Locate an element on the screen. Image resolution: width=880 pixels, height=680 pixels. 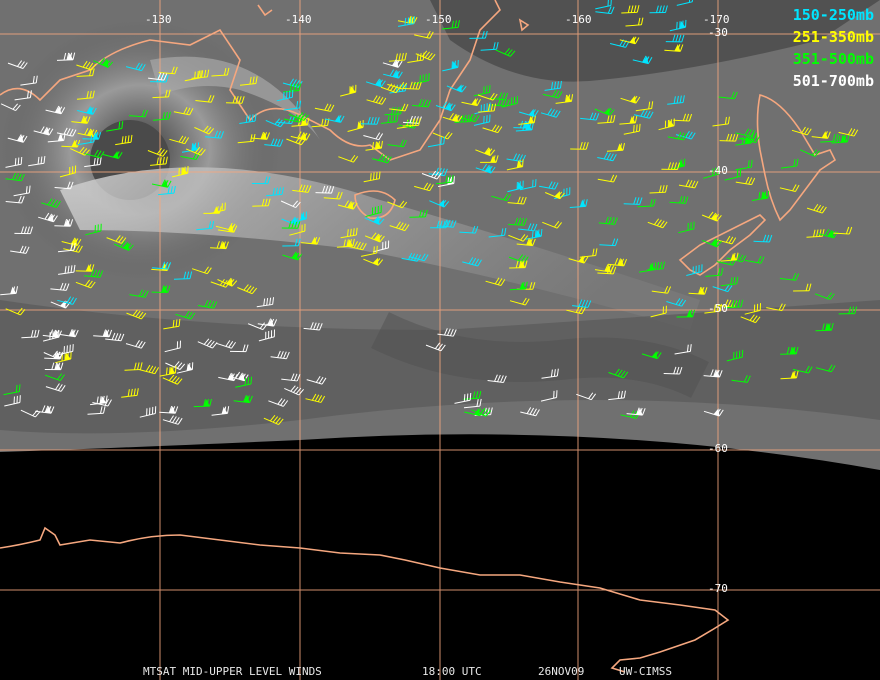
caption-source: UW-CIMSS is located at coordinates (645, 671).